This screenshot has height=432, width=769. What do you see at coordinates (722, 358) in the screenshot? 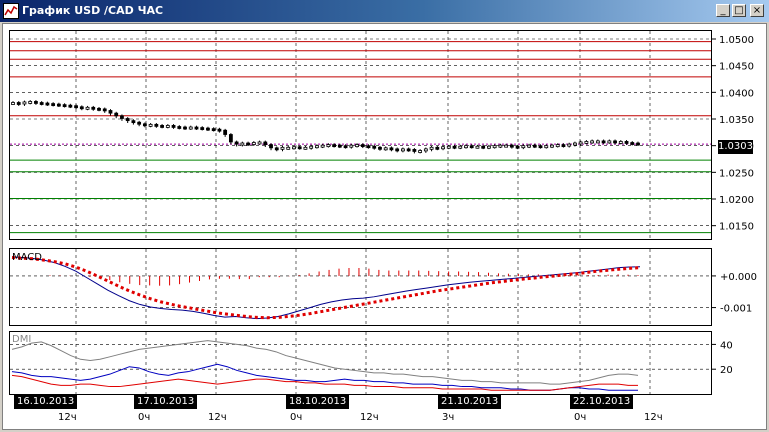
I see `dmi-axis-labels: 40 20` at bounding box center [722, 358].